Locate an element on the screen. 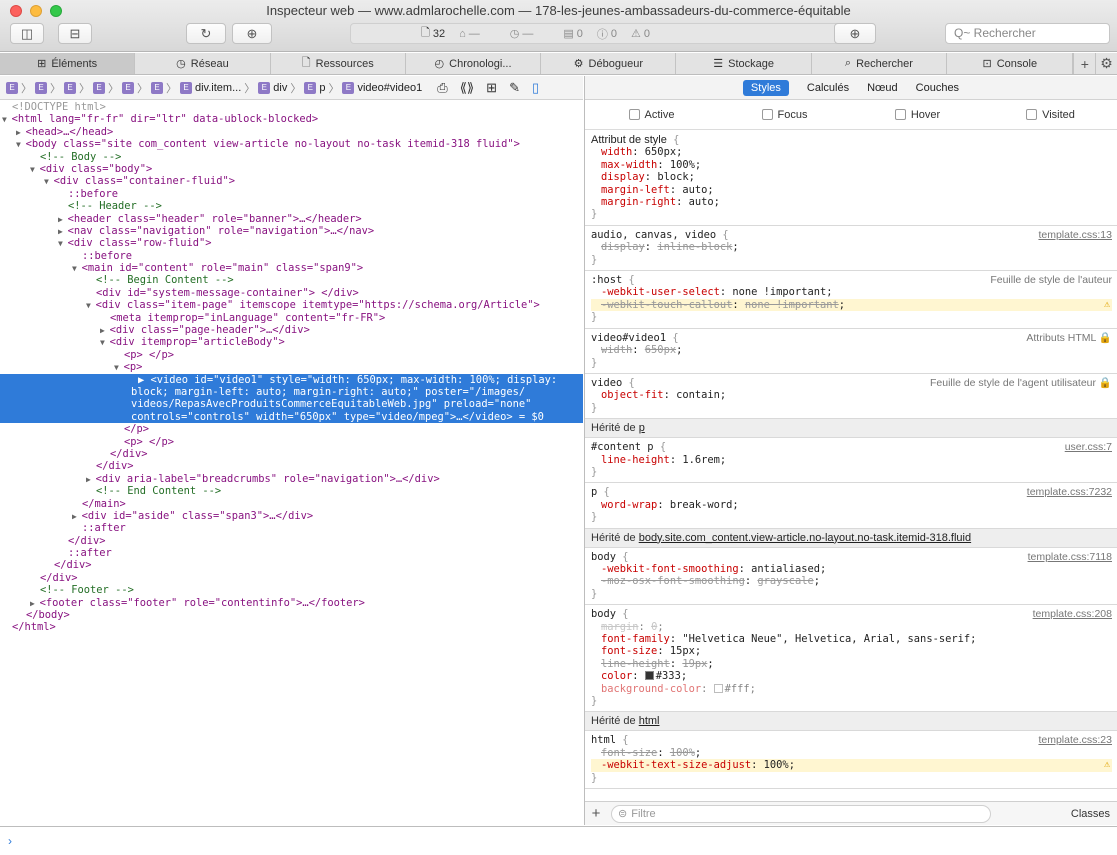  css-property: -webkit-font-smoothing is located at coordinates (670, 569).